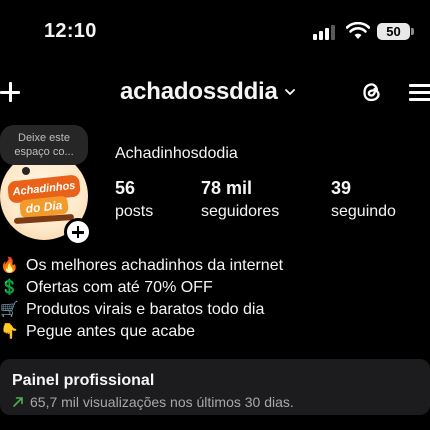  What do you see at coordinates (363, 211) in the screenshot?
I see `stat-label: seguindo` at bounding box center [363, 211].